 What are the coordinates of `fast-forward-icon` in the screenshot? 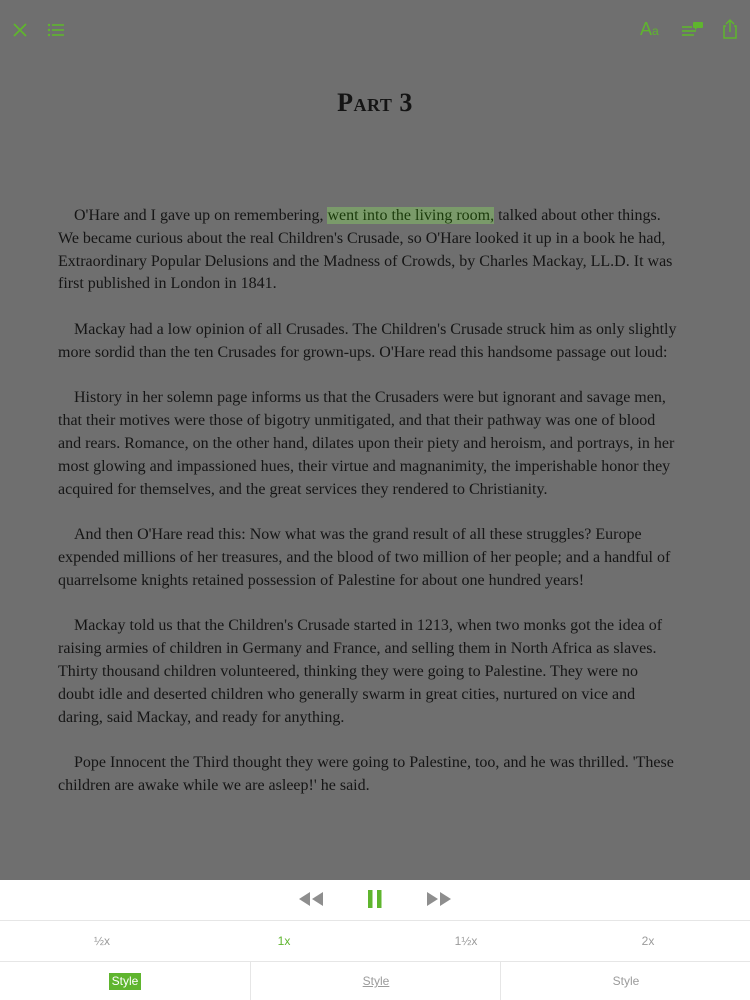 It's located at (439, 901).